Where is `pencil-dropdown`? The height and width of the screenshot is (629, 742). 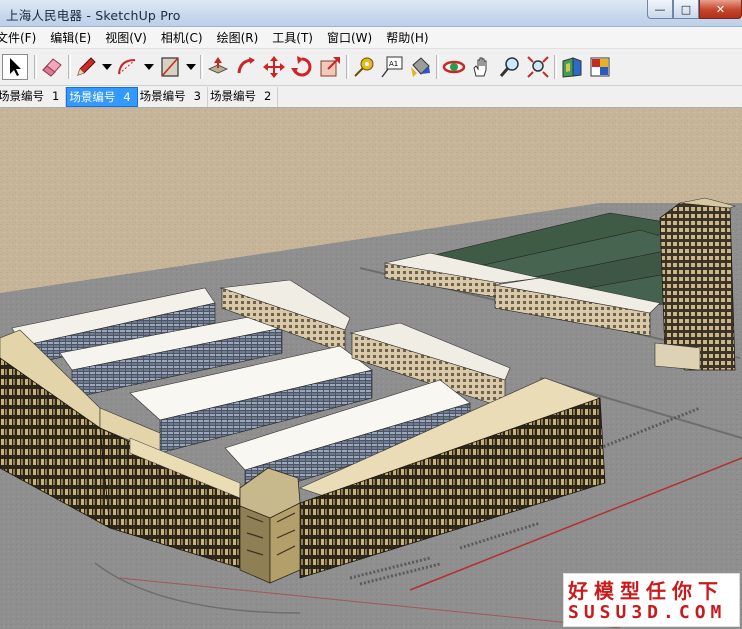 pencil-dropdown is located at coordinates (107, 67).